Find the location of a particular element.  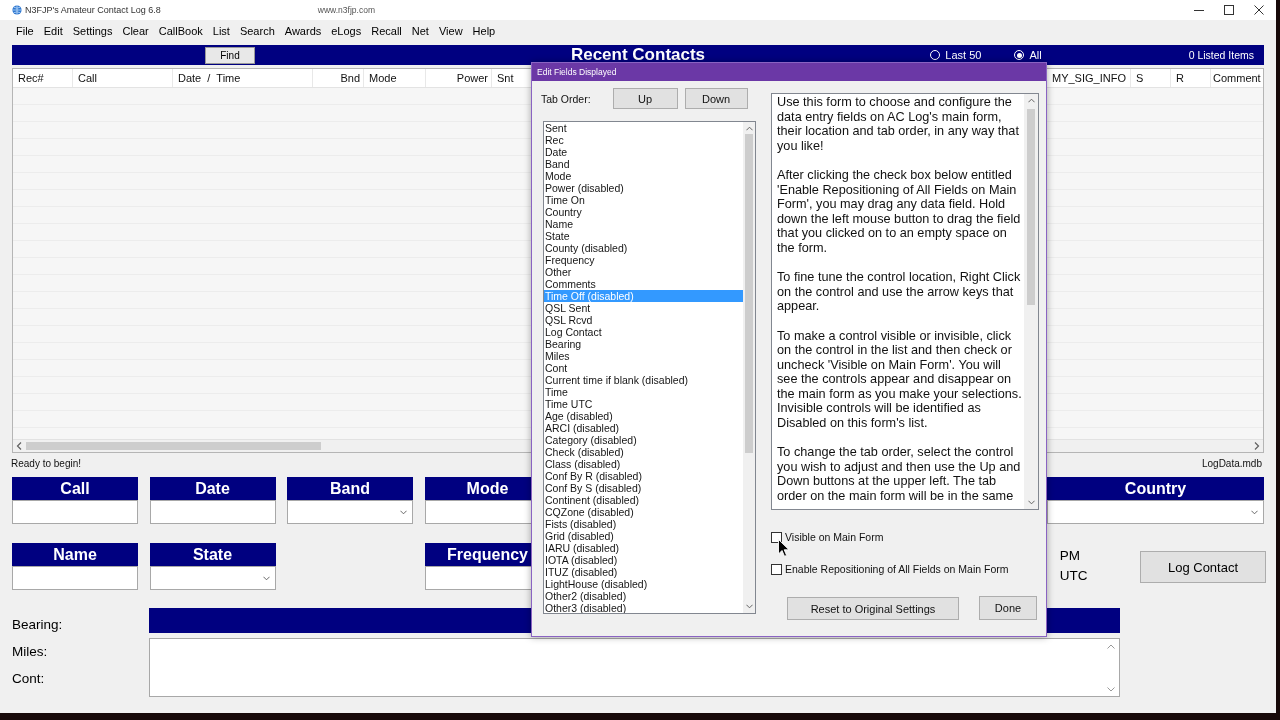

field-label: Date is located at coordinates (212, 488).